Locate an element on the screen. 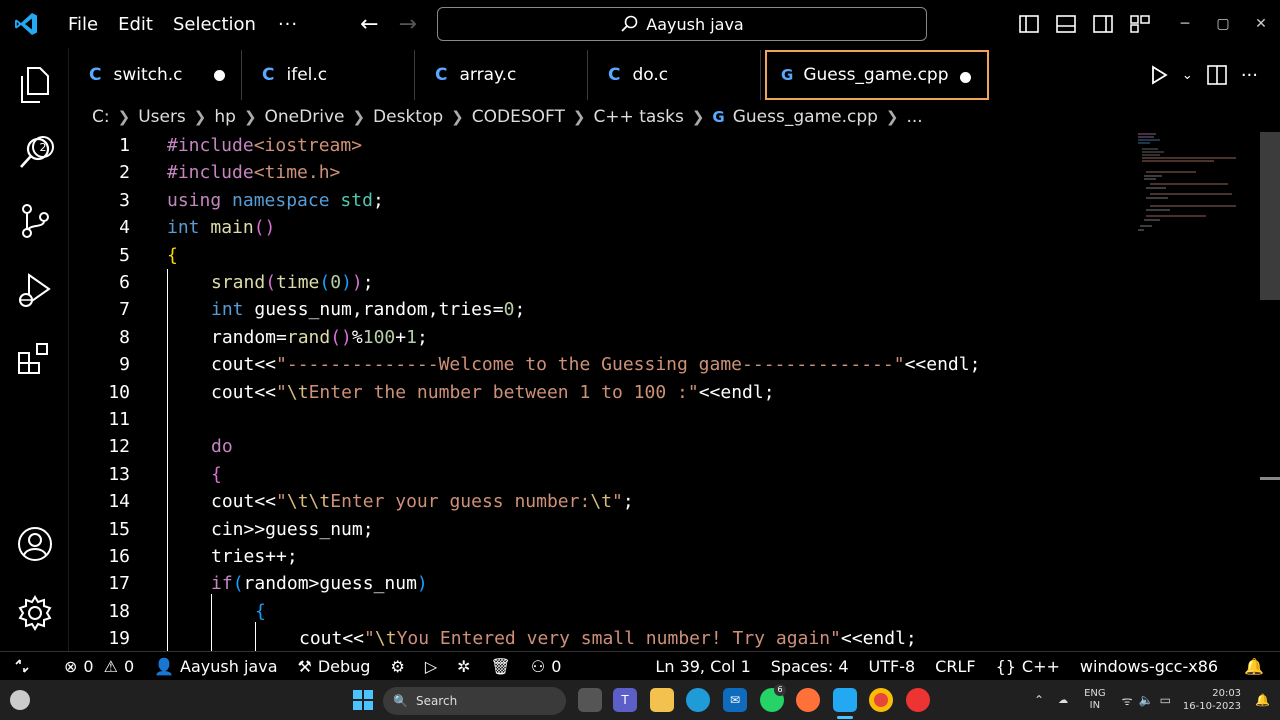 The height and width of the screenshot is (720, 1280). minimize-icon: ─ is located at coordinates (1185, 24).